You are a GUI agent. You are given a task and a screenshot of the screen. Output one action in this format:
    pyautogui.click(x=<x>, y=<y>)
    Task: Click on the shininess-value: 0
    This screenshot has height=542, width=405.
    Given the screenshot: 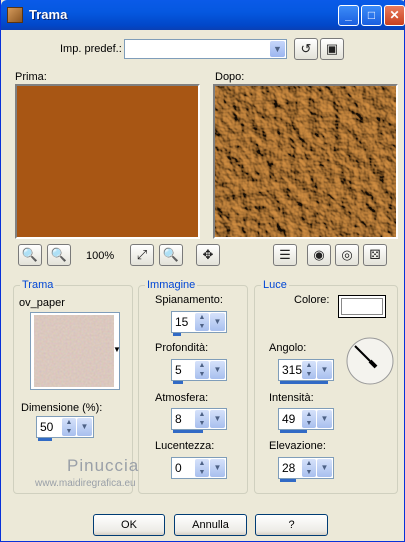 What is the action you would take?
    pyautogui.click(x=178, y=468)
    